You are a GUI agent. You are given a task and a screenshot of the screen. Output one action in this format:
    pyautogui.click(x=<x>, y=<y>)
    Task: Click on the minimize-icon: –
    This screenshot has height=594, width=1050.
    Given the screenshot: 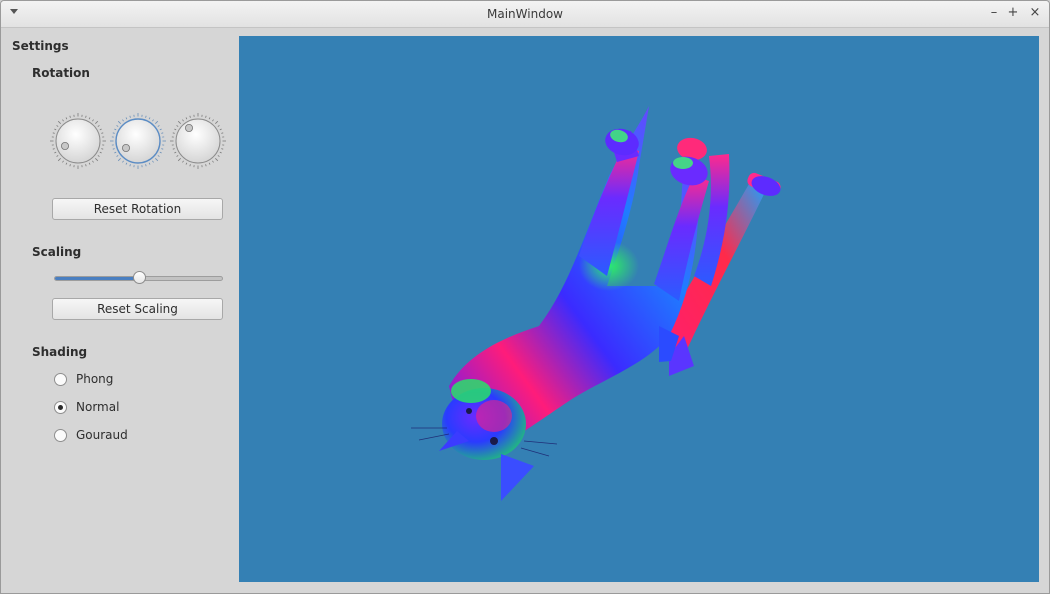 What is the action you would take?
    pyautogui.click(x=994, y=13)
    